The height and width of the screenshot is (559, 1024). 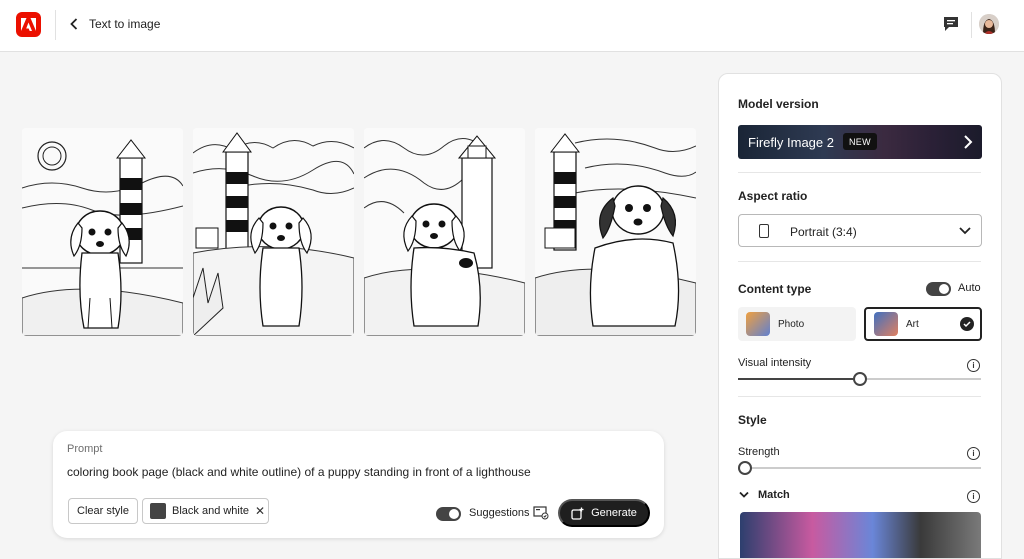 I want to click on content-type-photo: Photo, so click(x=797, y=324).